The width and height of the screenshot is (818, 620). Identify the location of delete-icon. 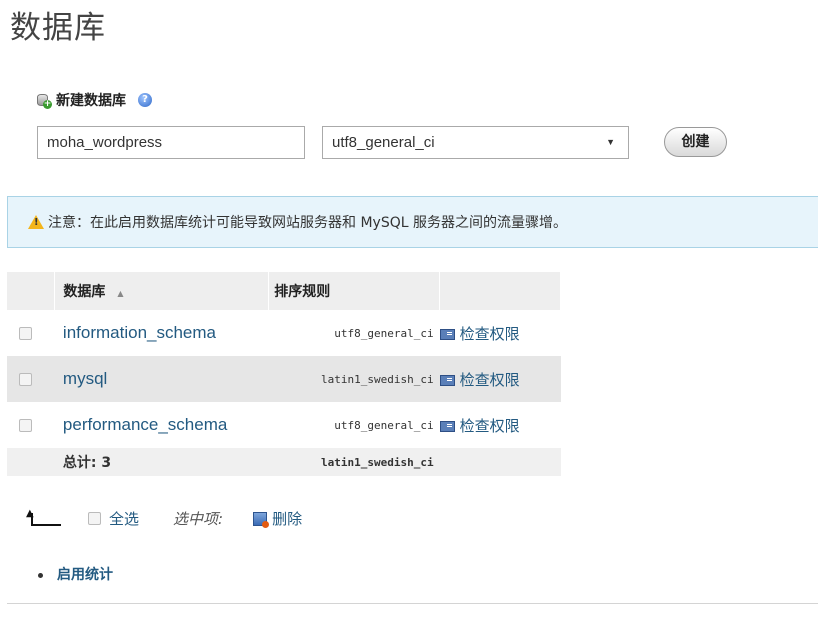
(261, 519).